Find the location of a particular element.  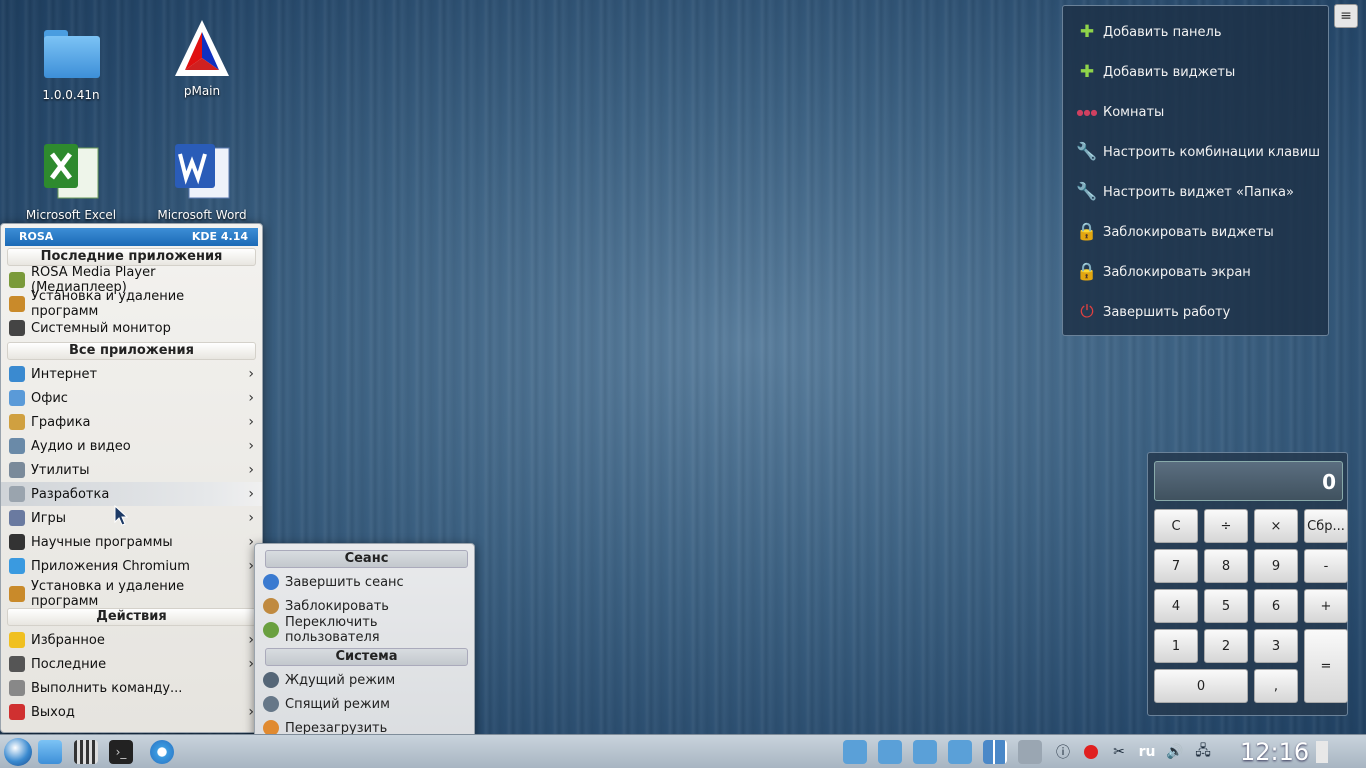

keyboard-layout-indicator: ru is located at coordinates (1147, 752).